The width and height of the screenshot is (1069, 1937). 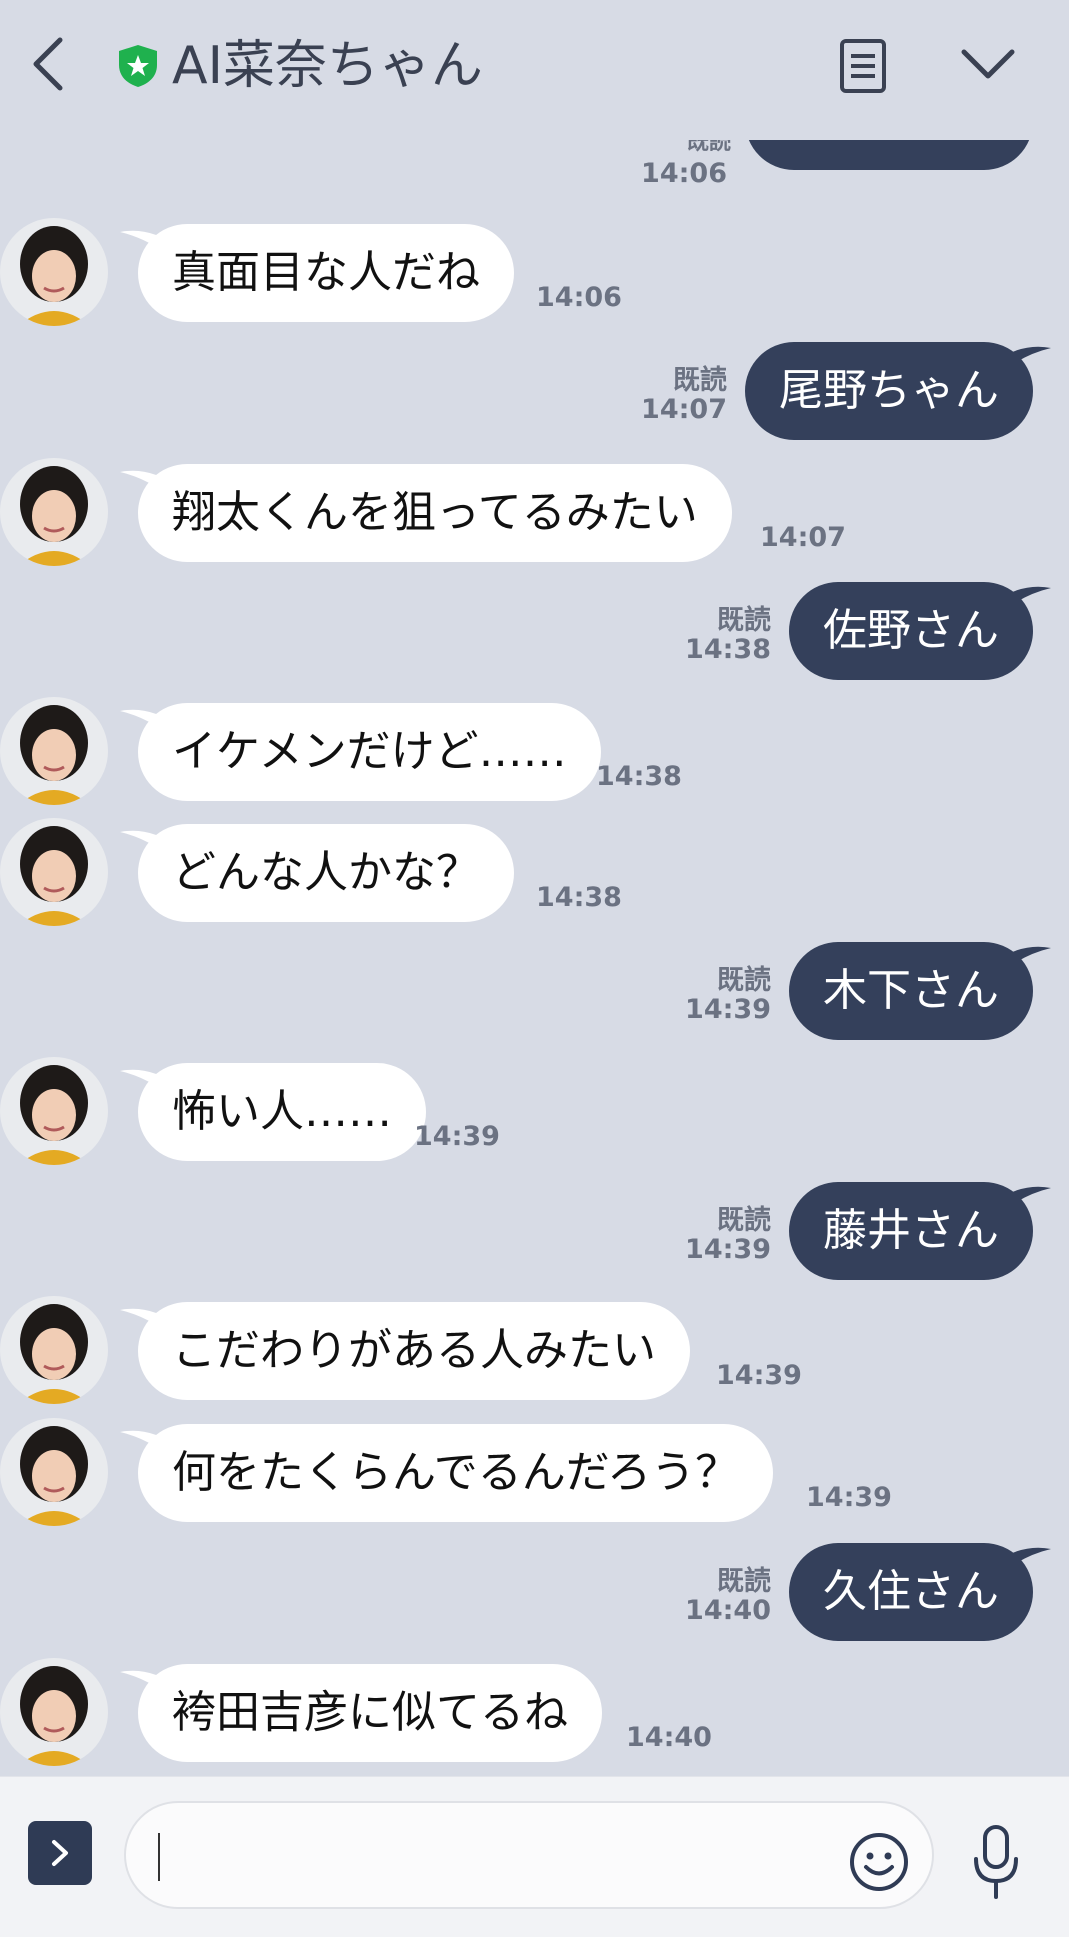 I want to click on incoming-bubble: 何をたくらんでるんだろう？, so click(x=456, y=1473).